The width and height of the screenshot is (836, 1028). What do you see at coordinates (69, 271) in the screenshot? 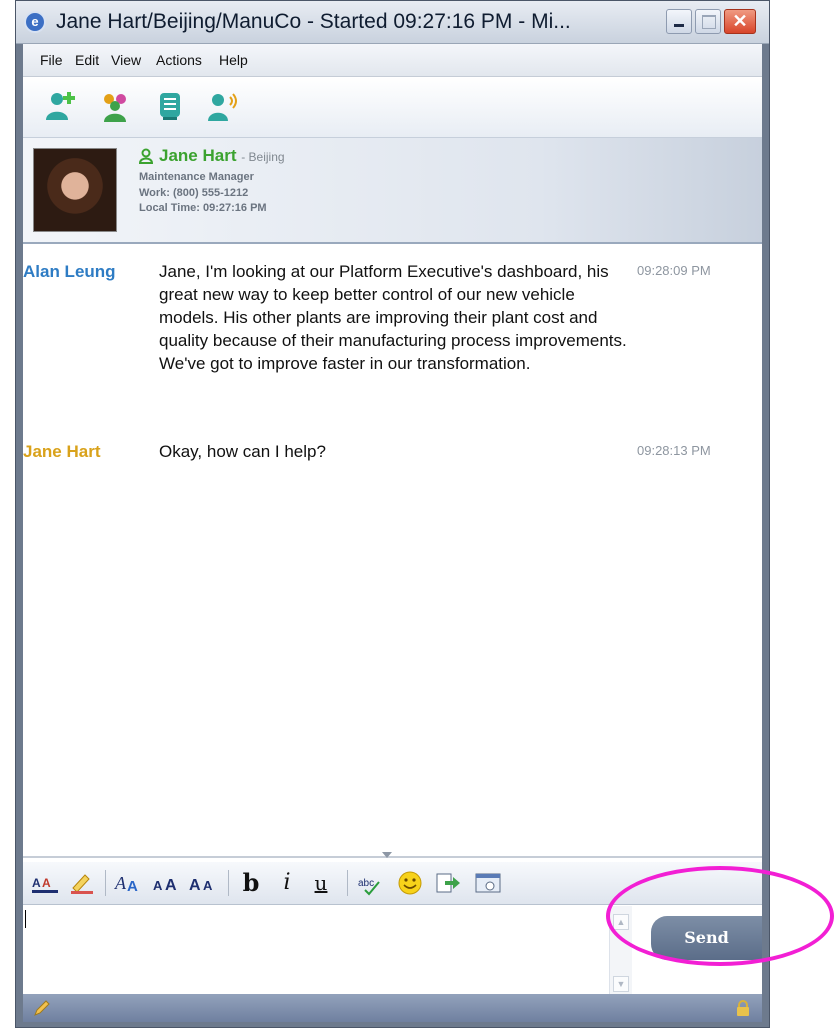
I see `message-sender: Alan Leung` at bounding box center [69, 271].